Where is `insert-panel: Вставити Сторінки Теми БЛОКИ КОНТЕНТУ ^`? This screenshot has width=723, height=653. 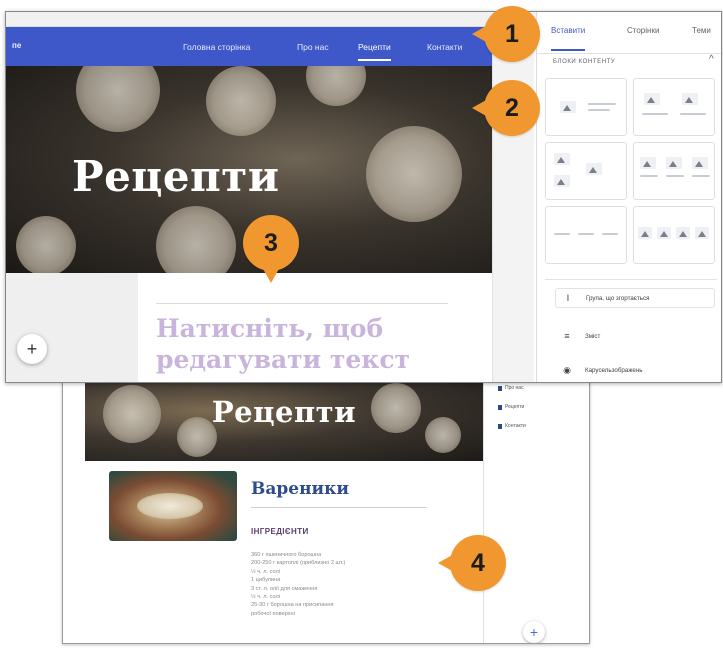 insert-panel: Вставити Сторінки Теми БЛОКИ КОНТЕНТУ ^ is located at coordinates (628, 197).